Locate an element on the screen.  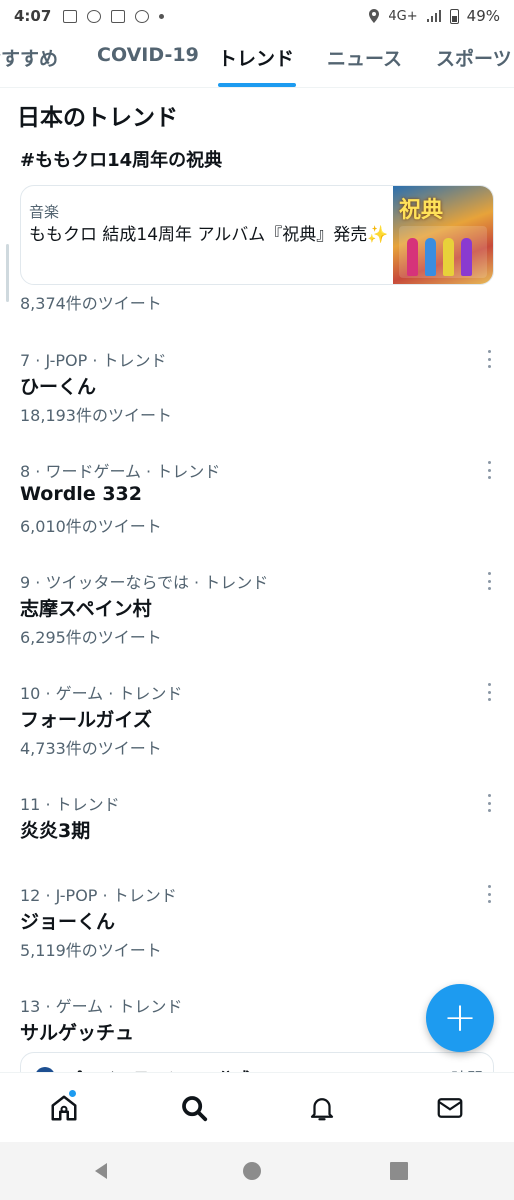
tv-icon is located at coordinates (70, 16).